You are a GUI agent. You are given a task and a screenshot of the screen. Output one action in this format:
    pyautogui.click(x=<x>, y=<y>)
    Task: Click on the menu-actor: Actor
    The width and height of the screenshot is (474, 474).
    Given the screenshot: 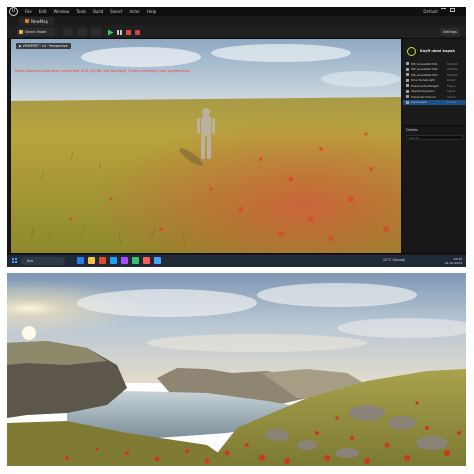 What is the action you would take?
    pyautogui.click(x=134, y=11)
    